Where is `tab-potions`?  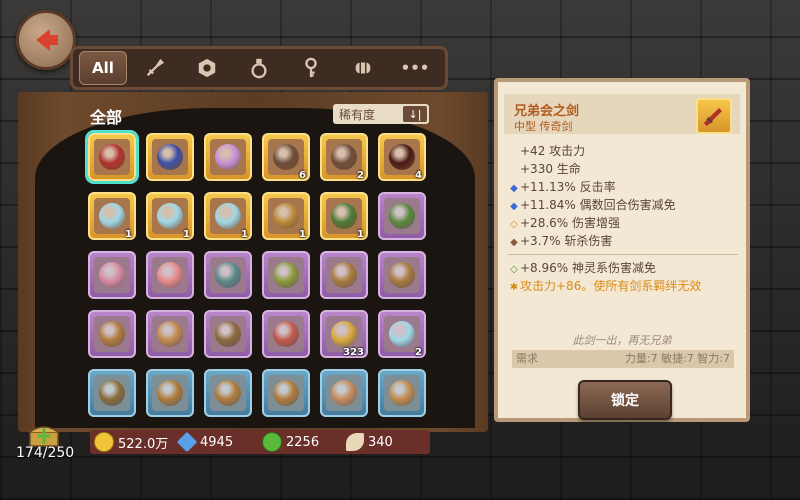 tab-potions is located at coordinates (259, 68).